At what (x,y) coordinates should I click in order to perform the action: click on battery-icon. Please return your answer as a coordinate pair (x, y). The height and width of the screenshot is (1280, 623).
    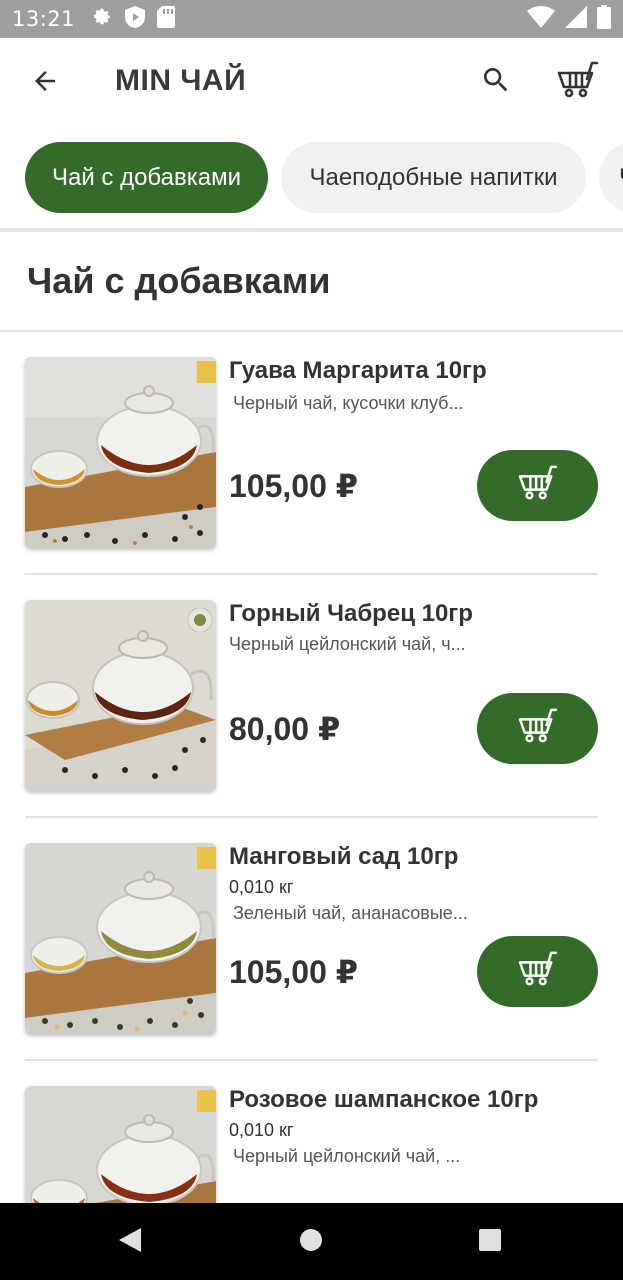
    Looking at the image, I should click on (604, 19).